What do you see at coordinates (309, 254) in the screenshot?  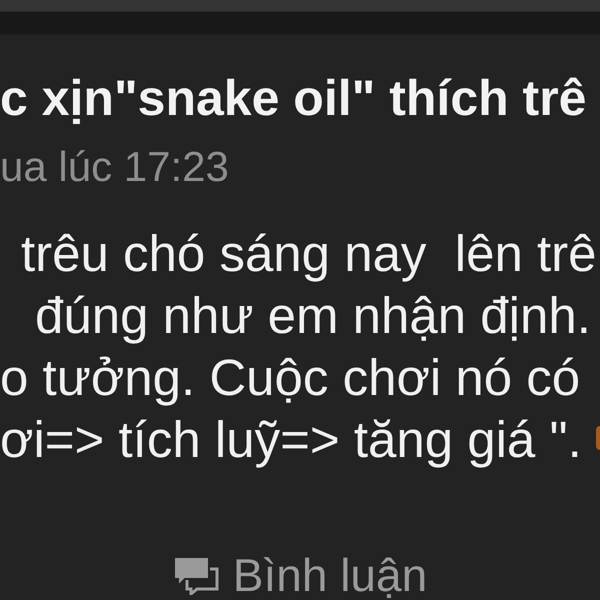 I see `post-text-line: trêu chó sáng nay lên trê` at bounding box center [309, 254].